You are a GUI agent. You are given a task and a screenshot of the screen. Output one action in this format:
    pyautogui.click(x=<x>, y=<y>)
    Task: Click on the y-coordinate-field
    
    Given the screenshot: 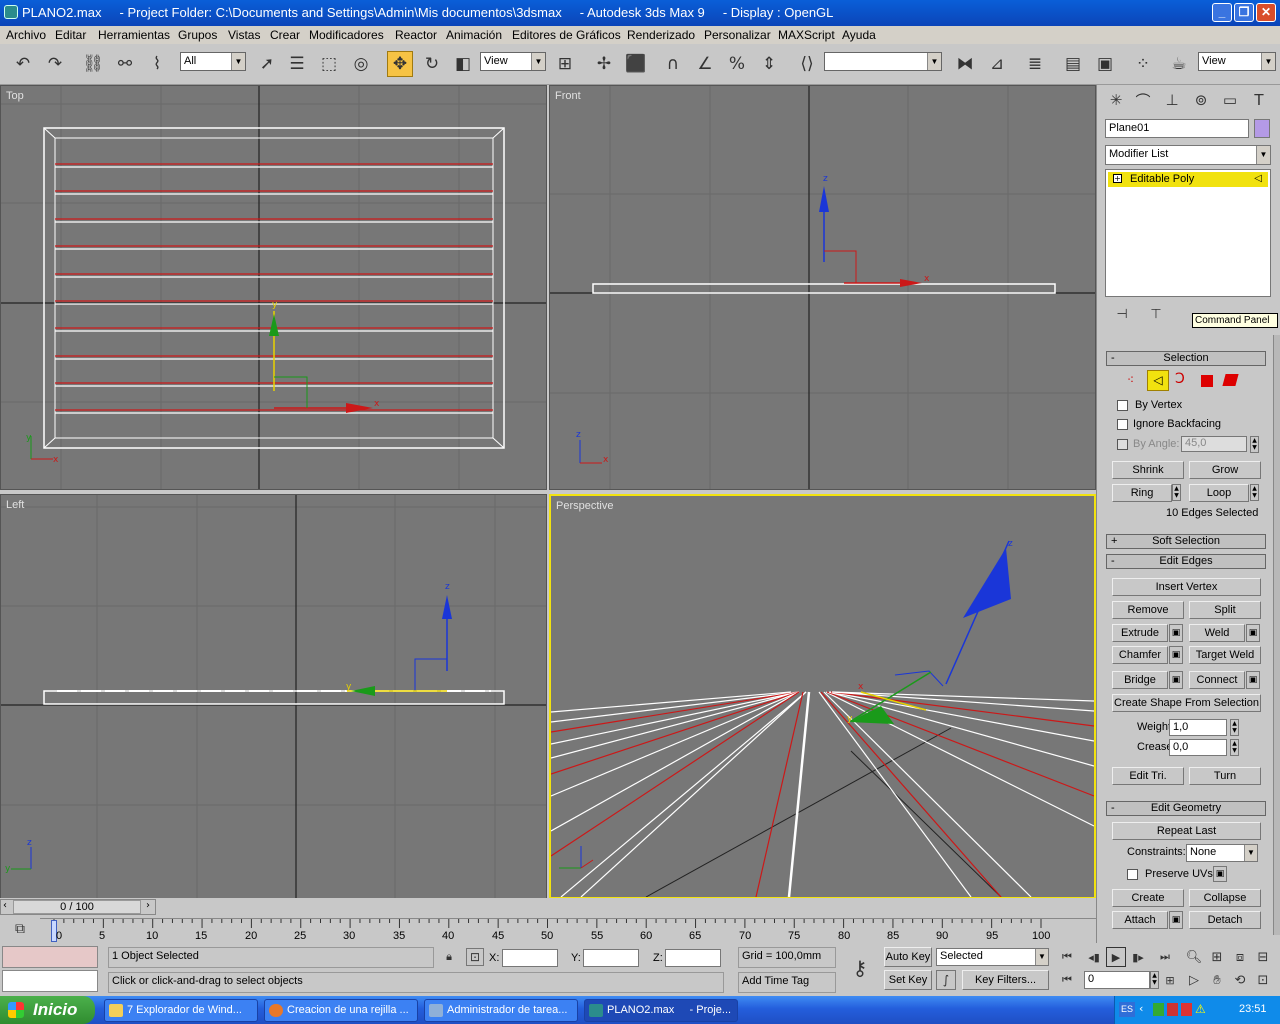 What is the action you would take?
    pyautogui.click(x=611, y=958)
    